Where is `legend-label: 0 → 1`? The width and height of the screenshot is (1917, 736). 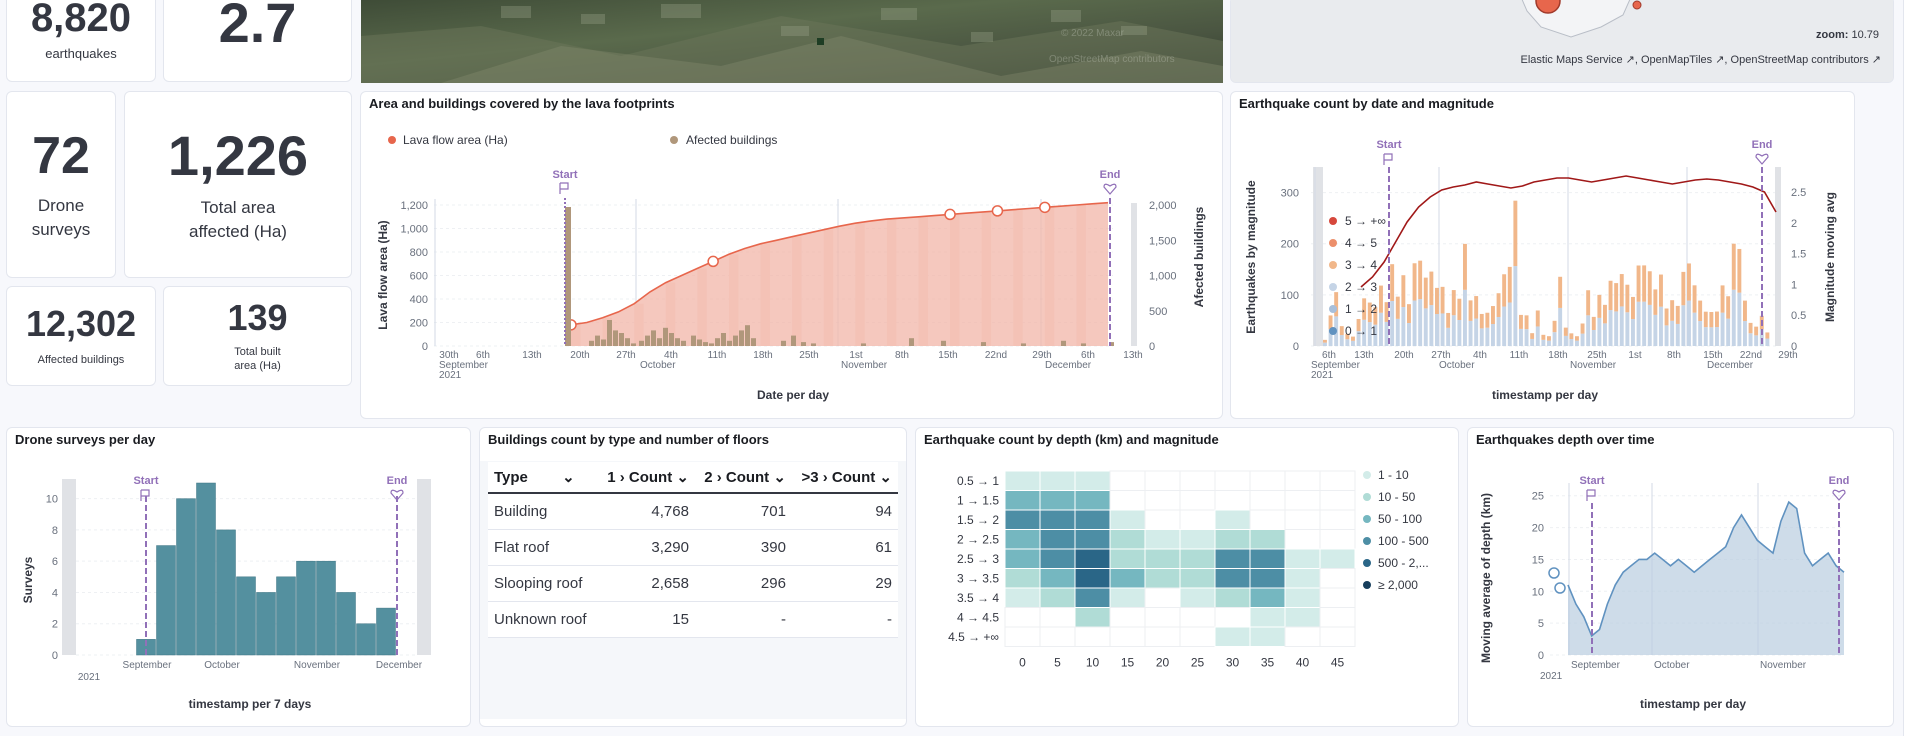
legend-label: 0 → 1 is located at coordinates (1361, 331).